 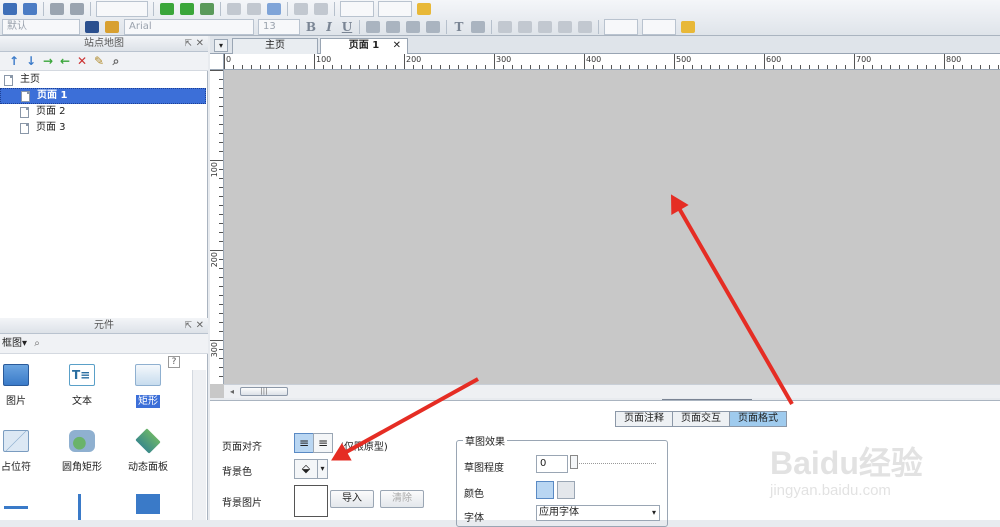 I want to click on snap-icon, so click(x=505, y=27).